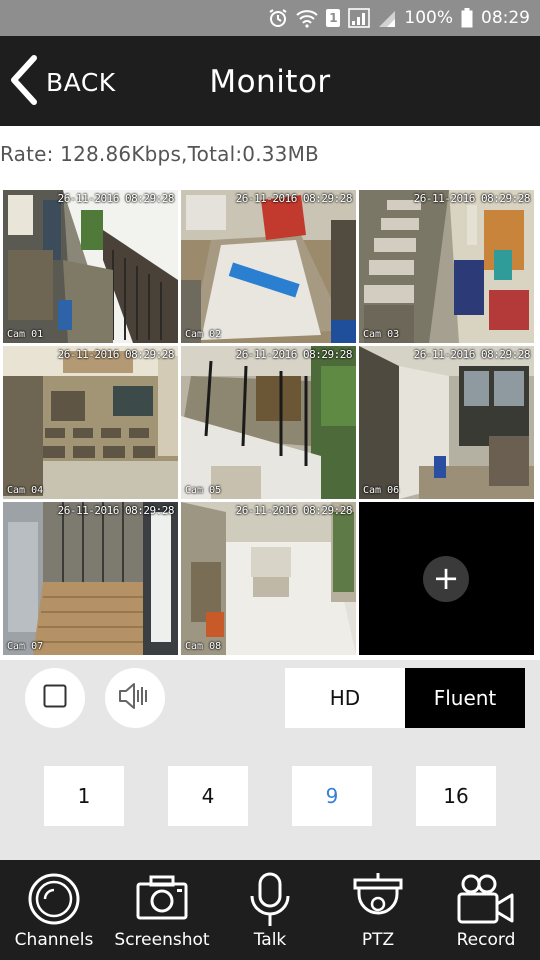 The width and height of the screenshot is (540, 960). I want to click on rate-text: Rate: 128.86Kbps,Total:0.33MB, so click(159, 154).